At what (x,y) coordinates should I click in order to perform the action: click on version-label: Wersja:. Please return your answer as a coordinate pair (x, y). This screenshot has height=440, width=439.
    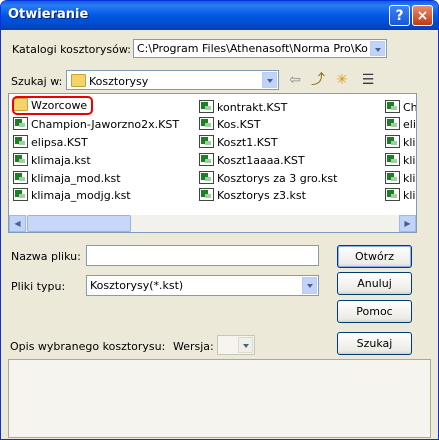
    Looking at the image, I should click on (193, 346).